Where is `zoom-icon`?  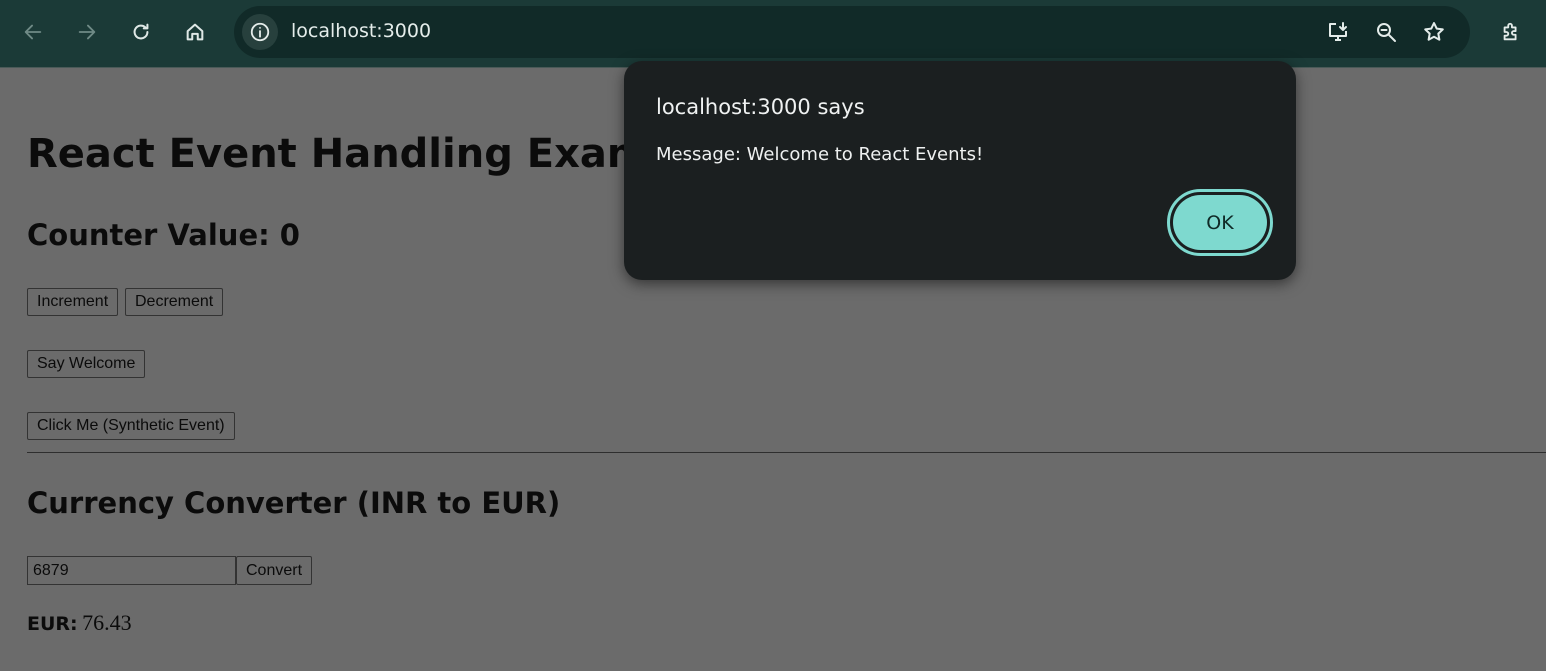 zoom-icon is located at coordinates (1386, 32).